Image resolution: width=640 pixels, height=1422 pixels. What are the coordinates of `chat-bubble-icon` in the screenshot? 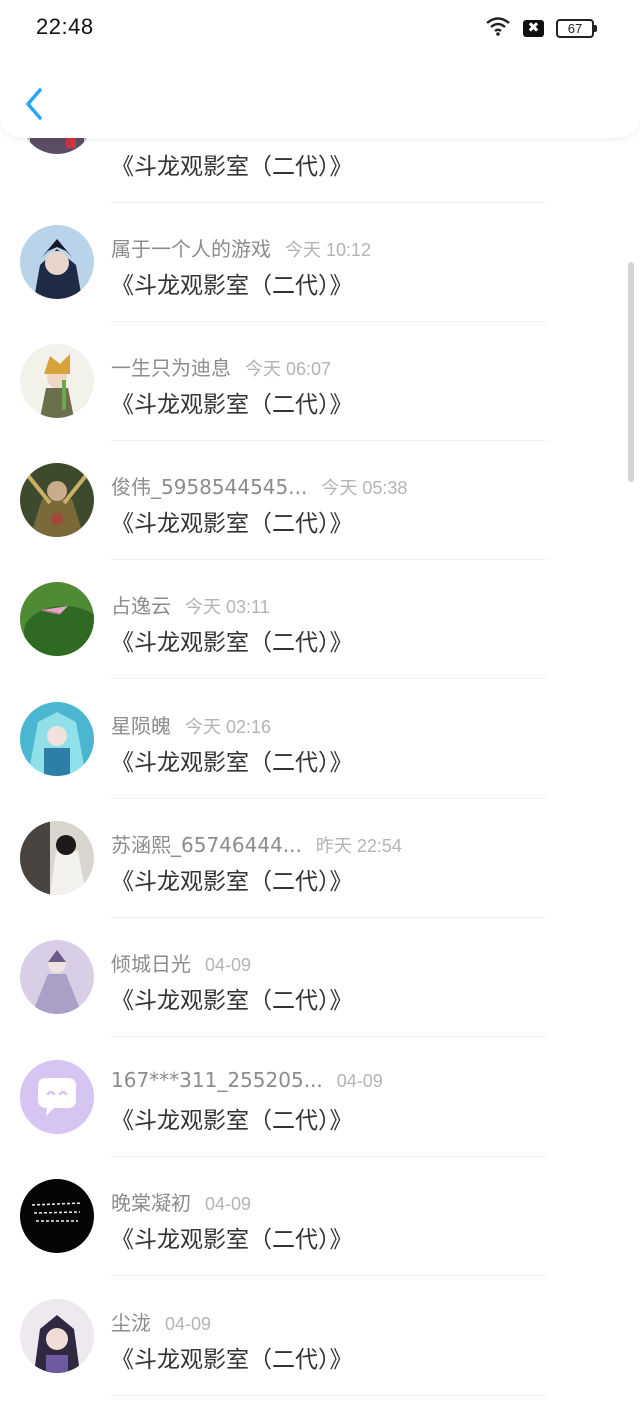 It's located at (57, 1097).